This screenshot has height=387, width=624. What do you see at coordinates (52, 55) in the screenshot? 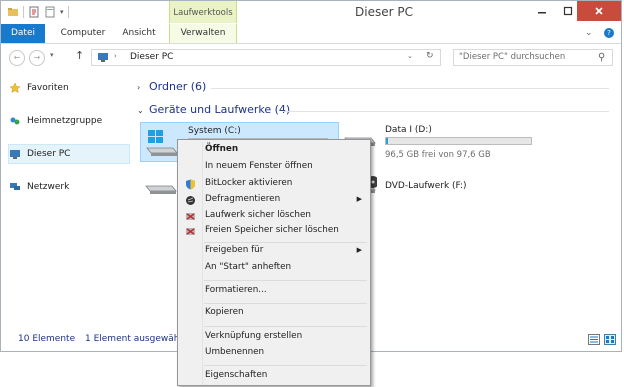
I see `recent-locations-icon: ▾` at bounding box center [52, 55].